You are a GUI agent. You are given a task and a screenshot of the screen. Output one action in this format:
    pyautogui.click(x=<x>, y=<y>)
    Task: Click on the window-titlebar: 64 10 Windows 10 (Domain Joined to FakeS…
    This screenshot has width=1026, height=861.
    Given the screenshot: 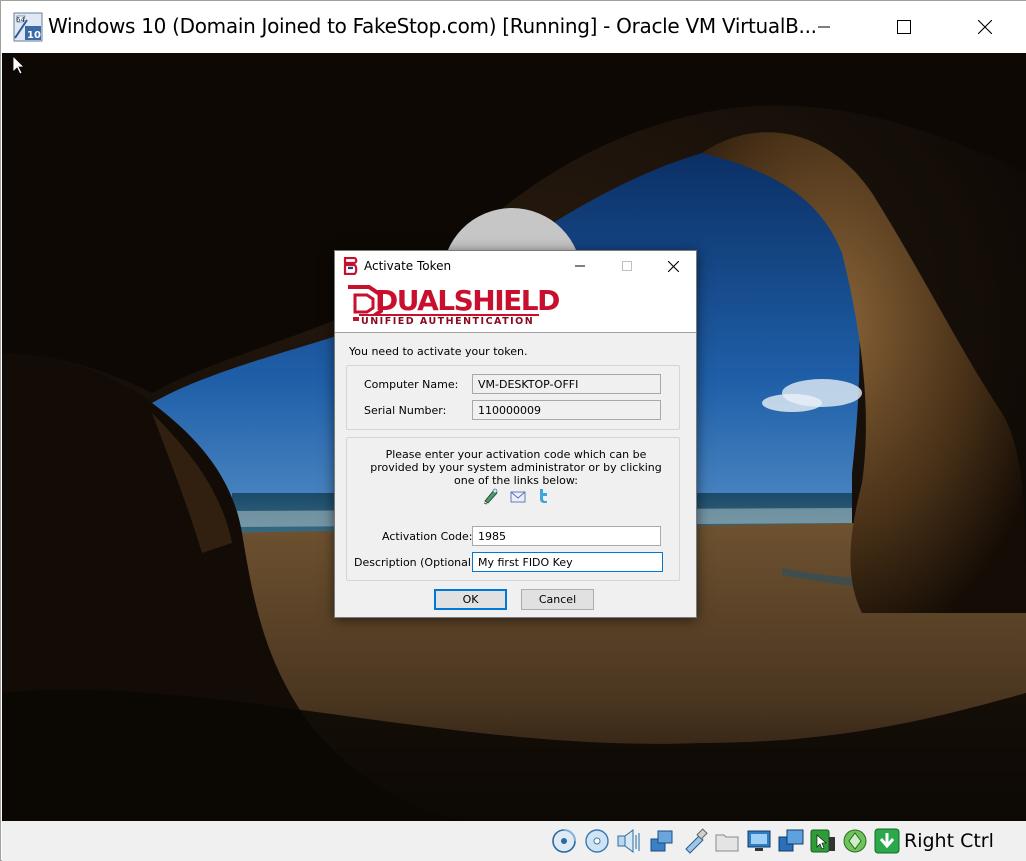 What is the action you would take?
    pyautogui.click(x=513, y=27)
    